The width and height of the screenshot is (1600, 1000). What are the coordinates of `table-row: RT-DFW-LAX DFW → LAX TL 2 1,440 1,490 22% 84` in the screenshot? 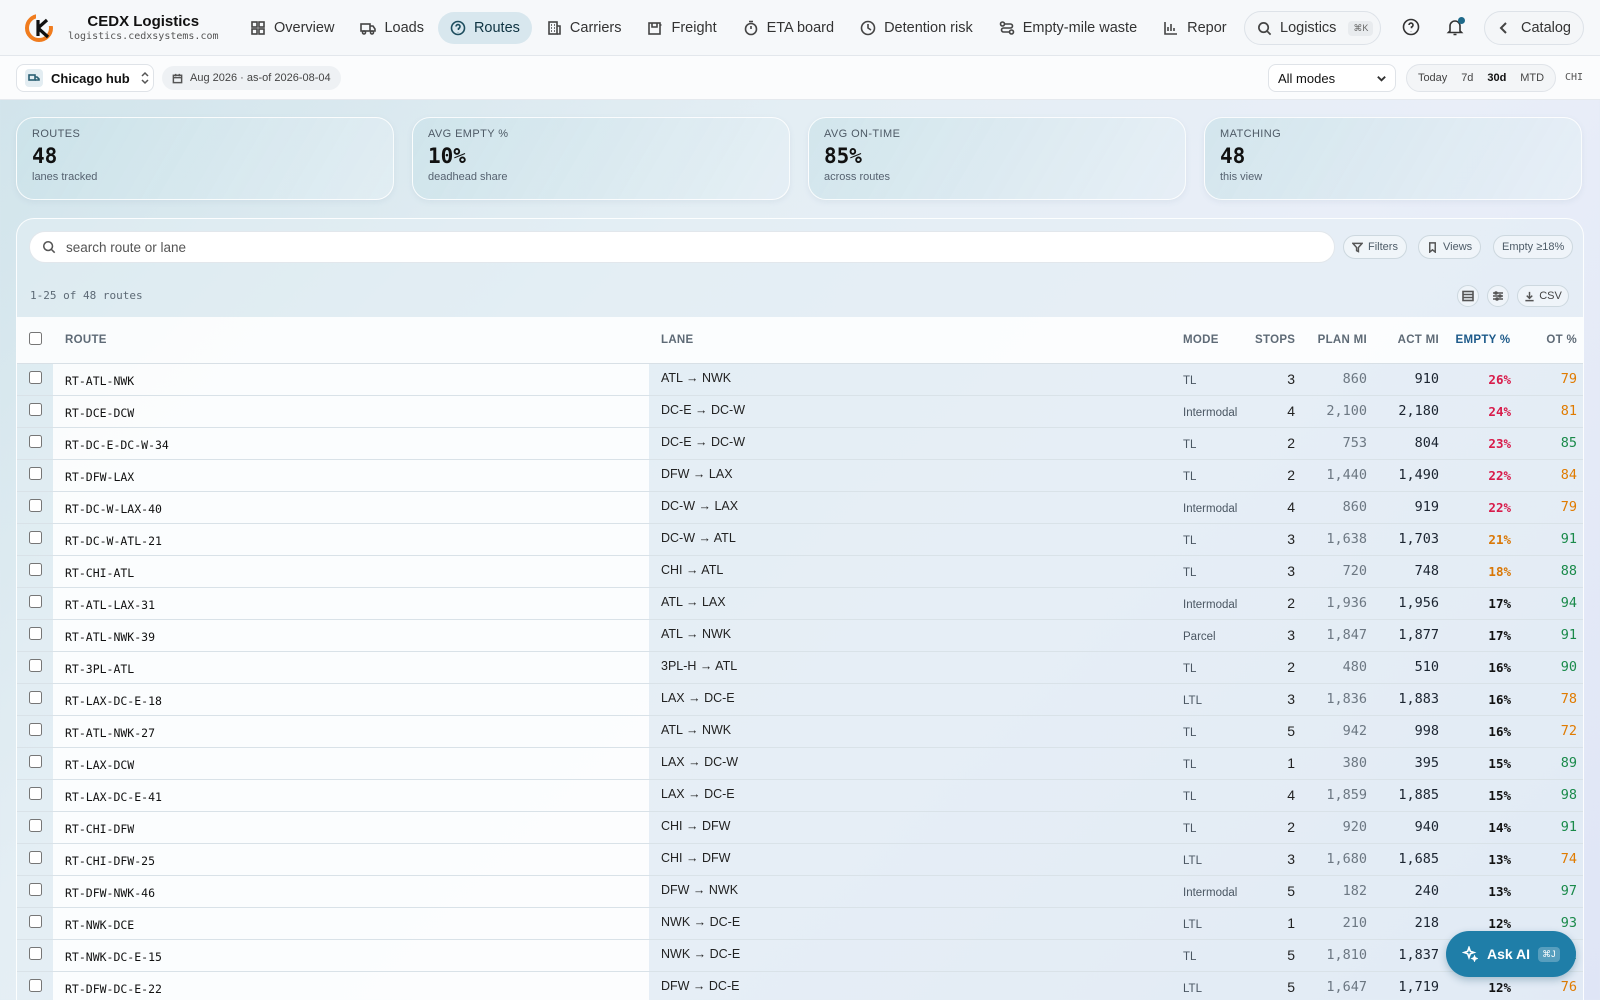 It's located at (800, 475).